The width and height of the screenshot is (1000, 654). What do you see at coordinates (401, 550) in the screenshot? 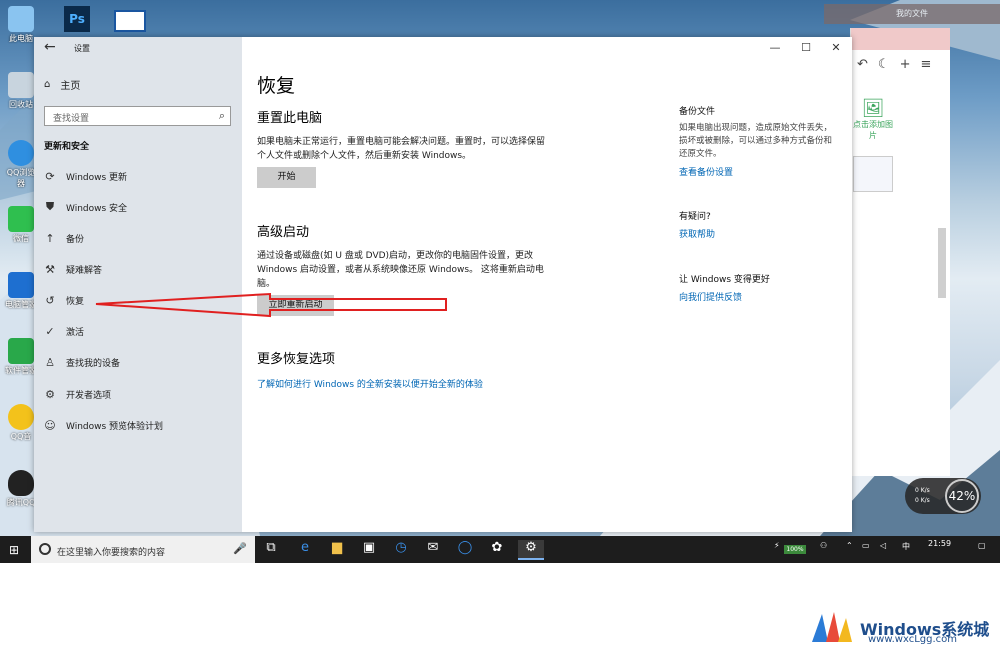
I see `clock-app-icon: ◷` at bounding box center [401, 550].